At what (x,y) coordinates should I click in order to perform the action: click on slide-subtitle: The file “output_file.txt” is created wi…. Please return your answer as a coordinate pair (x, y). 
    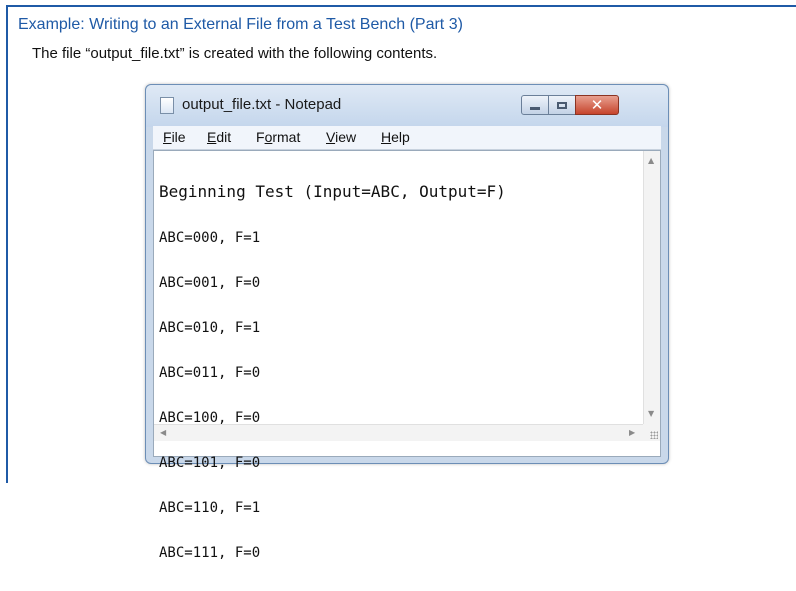
    Looking at the image, I should click on (235, 53).